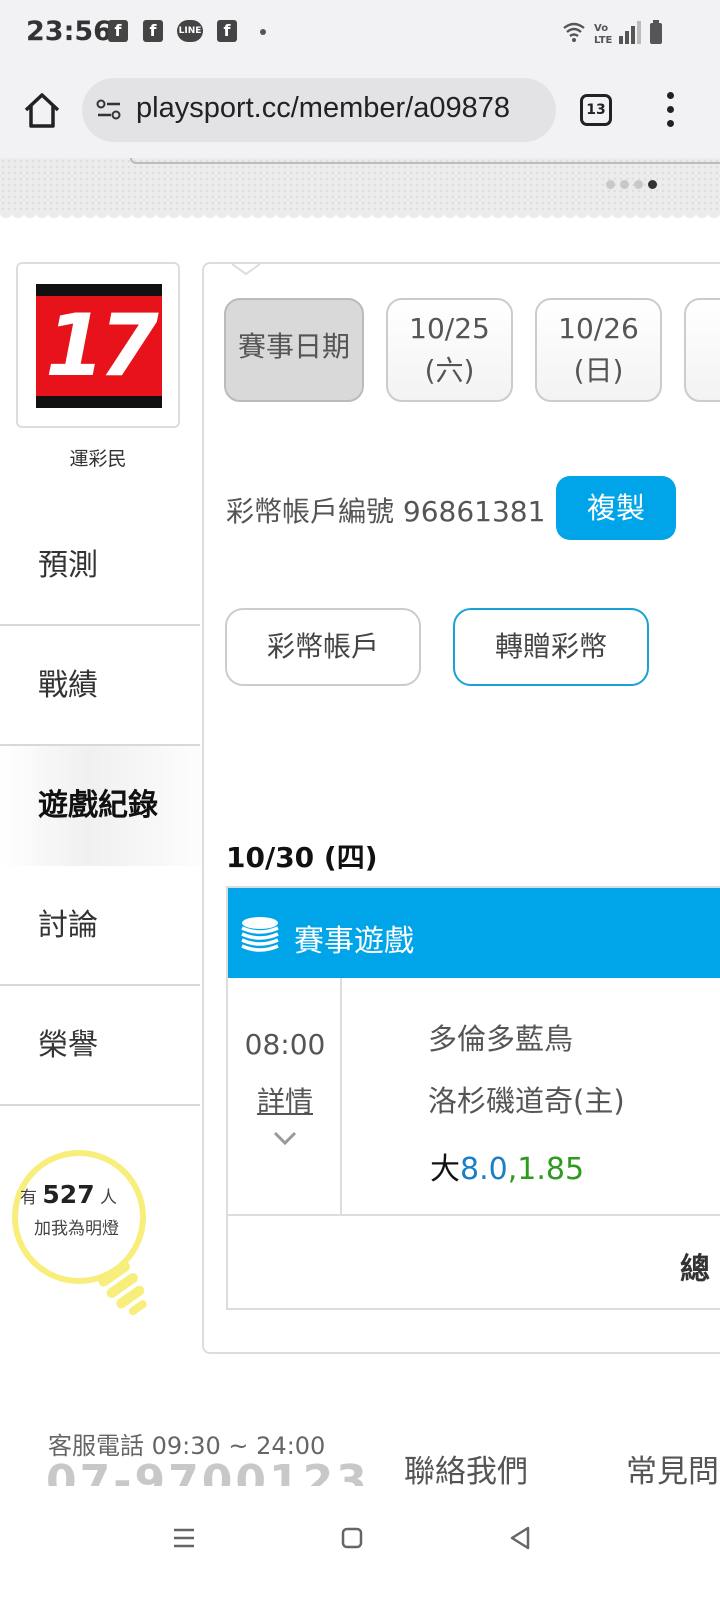 The image size is (720, 1600). What do you see at coordinates (474, 1215) in the screenshot?
I see `row-divider` at bounding box center [474, 1215].